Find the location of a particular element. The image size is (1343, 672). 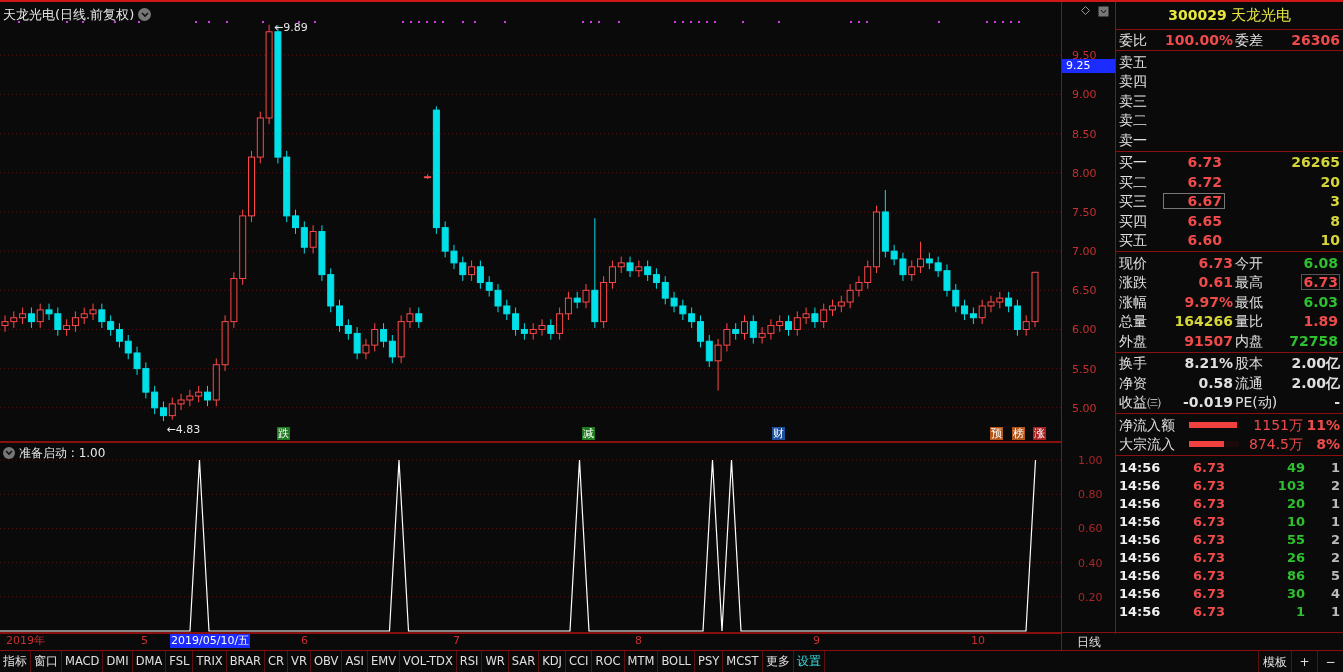

high-price-label: ←9.89 is located at coordinates (291, 27).